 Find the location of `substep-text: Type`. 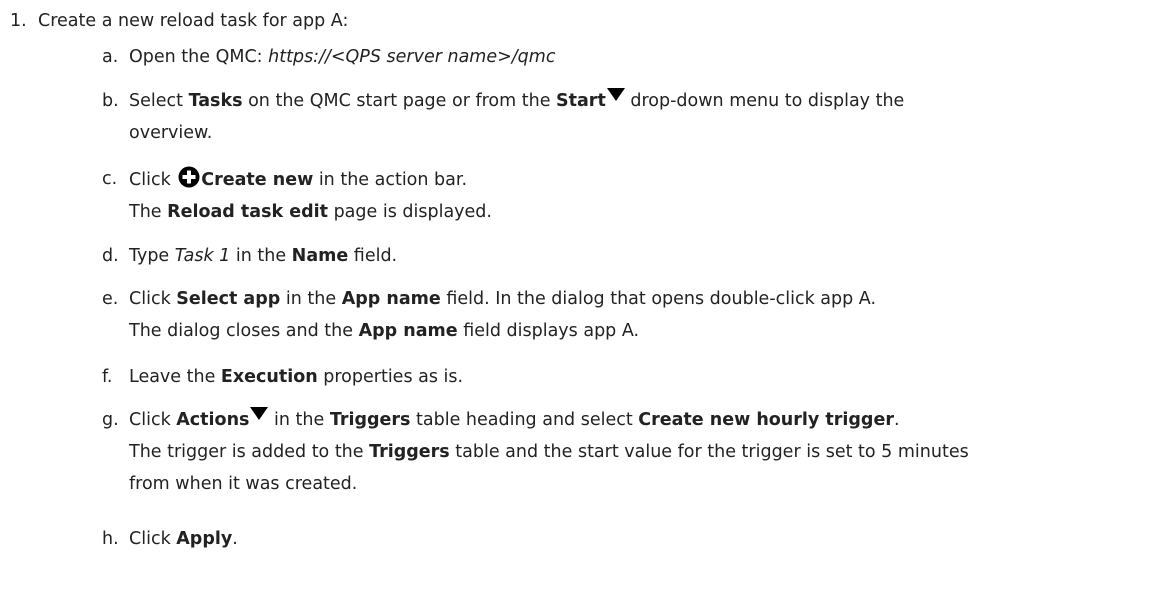

substep-text: Type is located at coordinates (152, 256).